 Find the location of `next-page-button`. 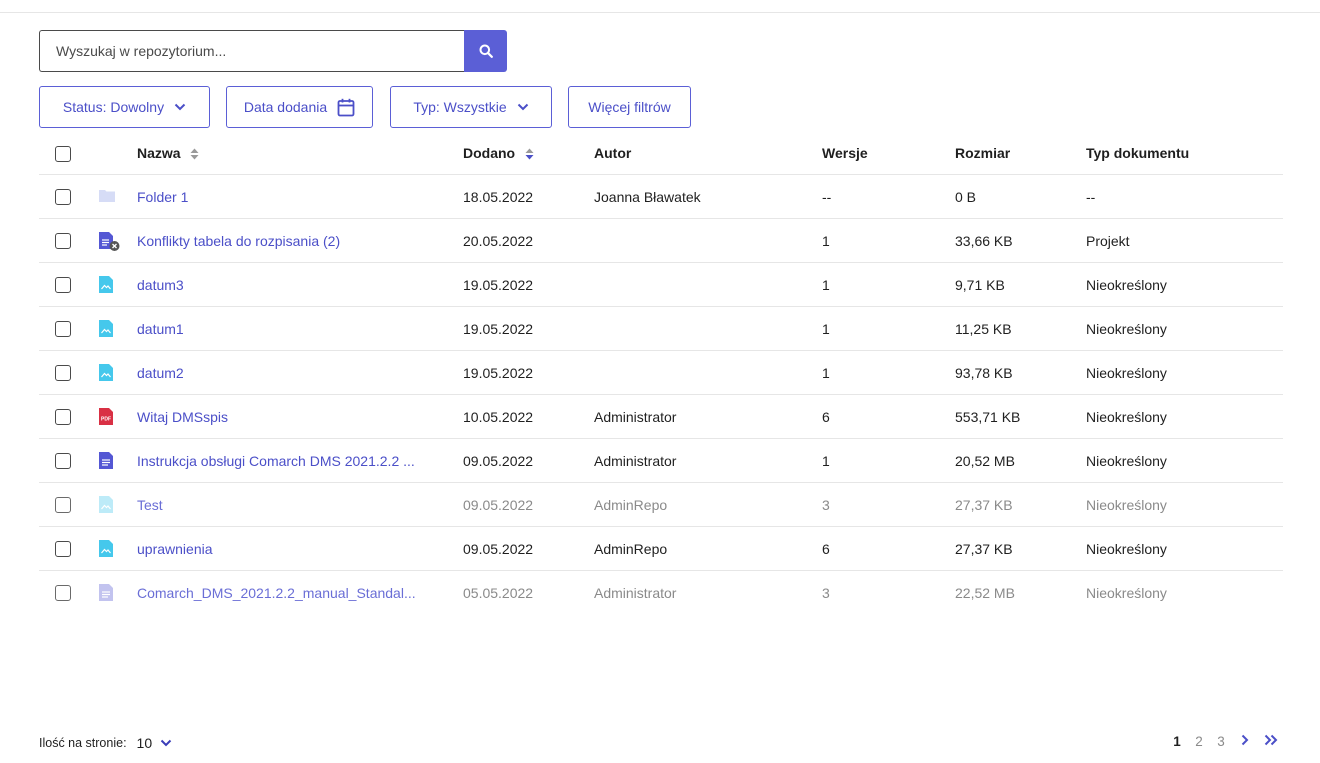

next-page-button is located at coordinates (1245, 741).